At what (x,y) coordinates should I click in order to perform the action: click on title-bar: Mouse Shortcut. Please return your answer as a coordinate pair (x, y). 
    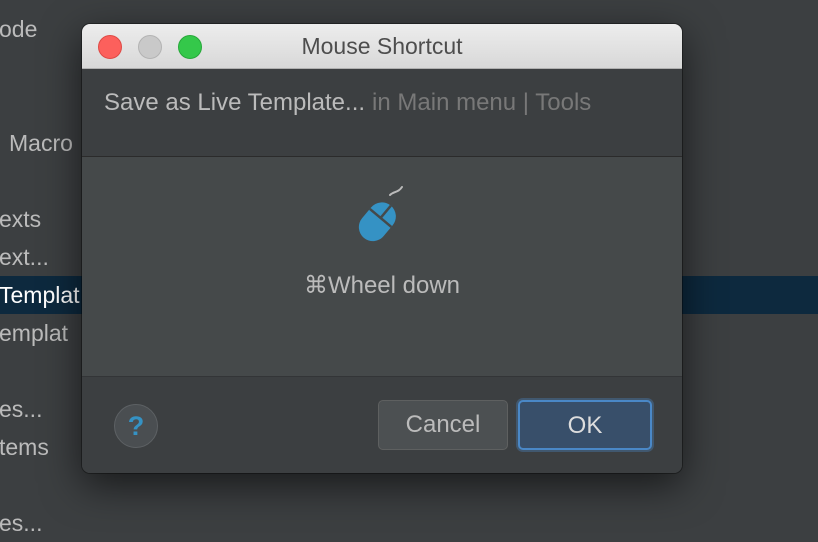
    Looking at the image, I should click on (382, 46).